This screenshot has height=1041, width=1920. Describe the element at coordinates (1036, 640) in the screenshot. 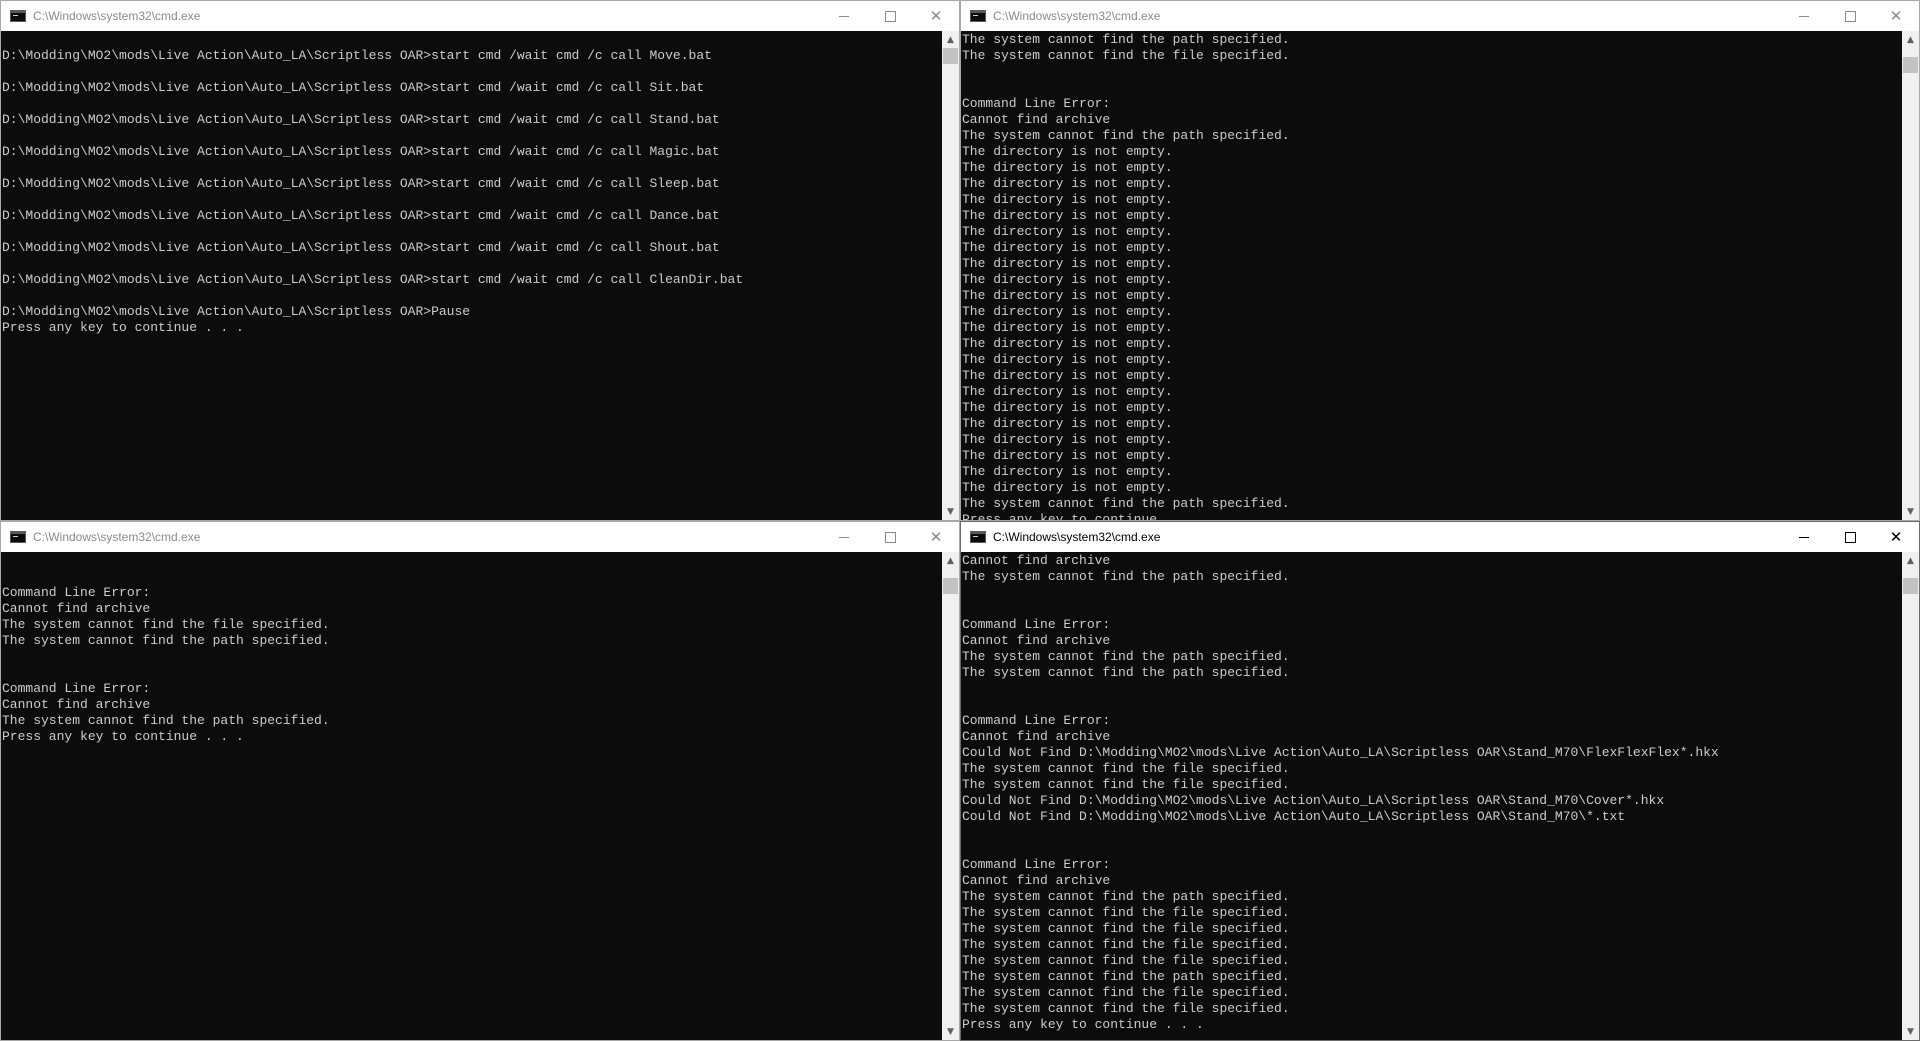

I see `console-line: Cannot find archive` at that location.